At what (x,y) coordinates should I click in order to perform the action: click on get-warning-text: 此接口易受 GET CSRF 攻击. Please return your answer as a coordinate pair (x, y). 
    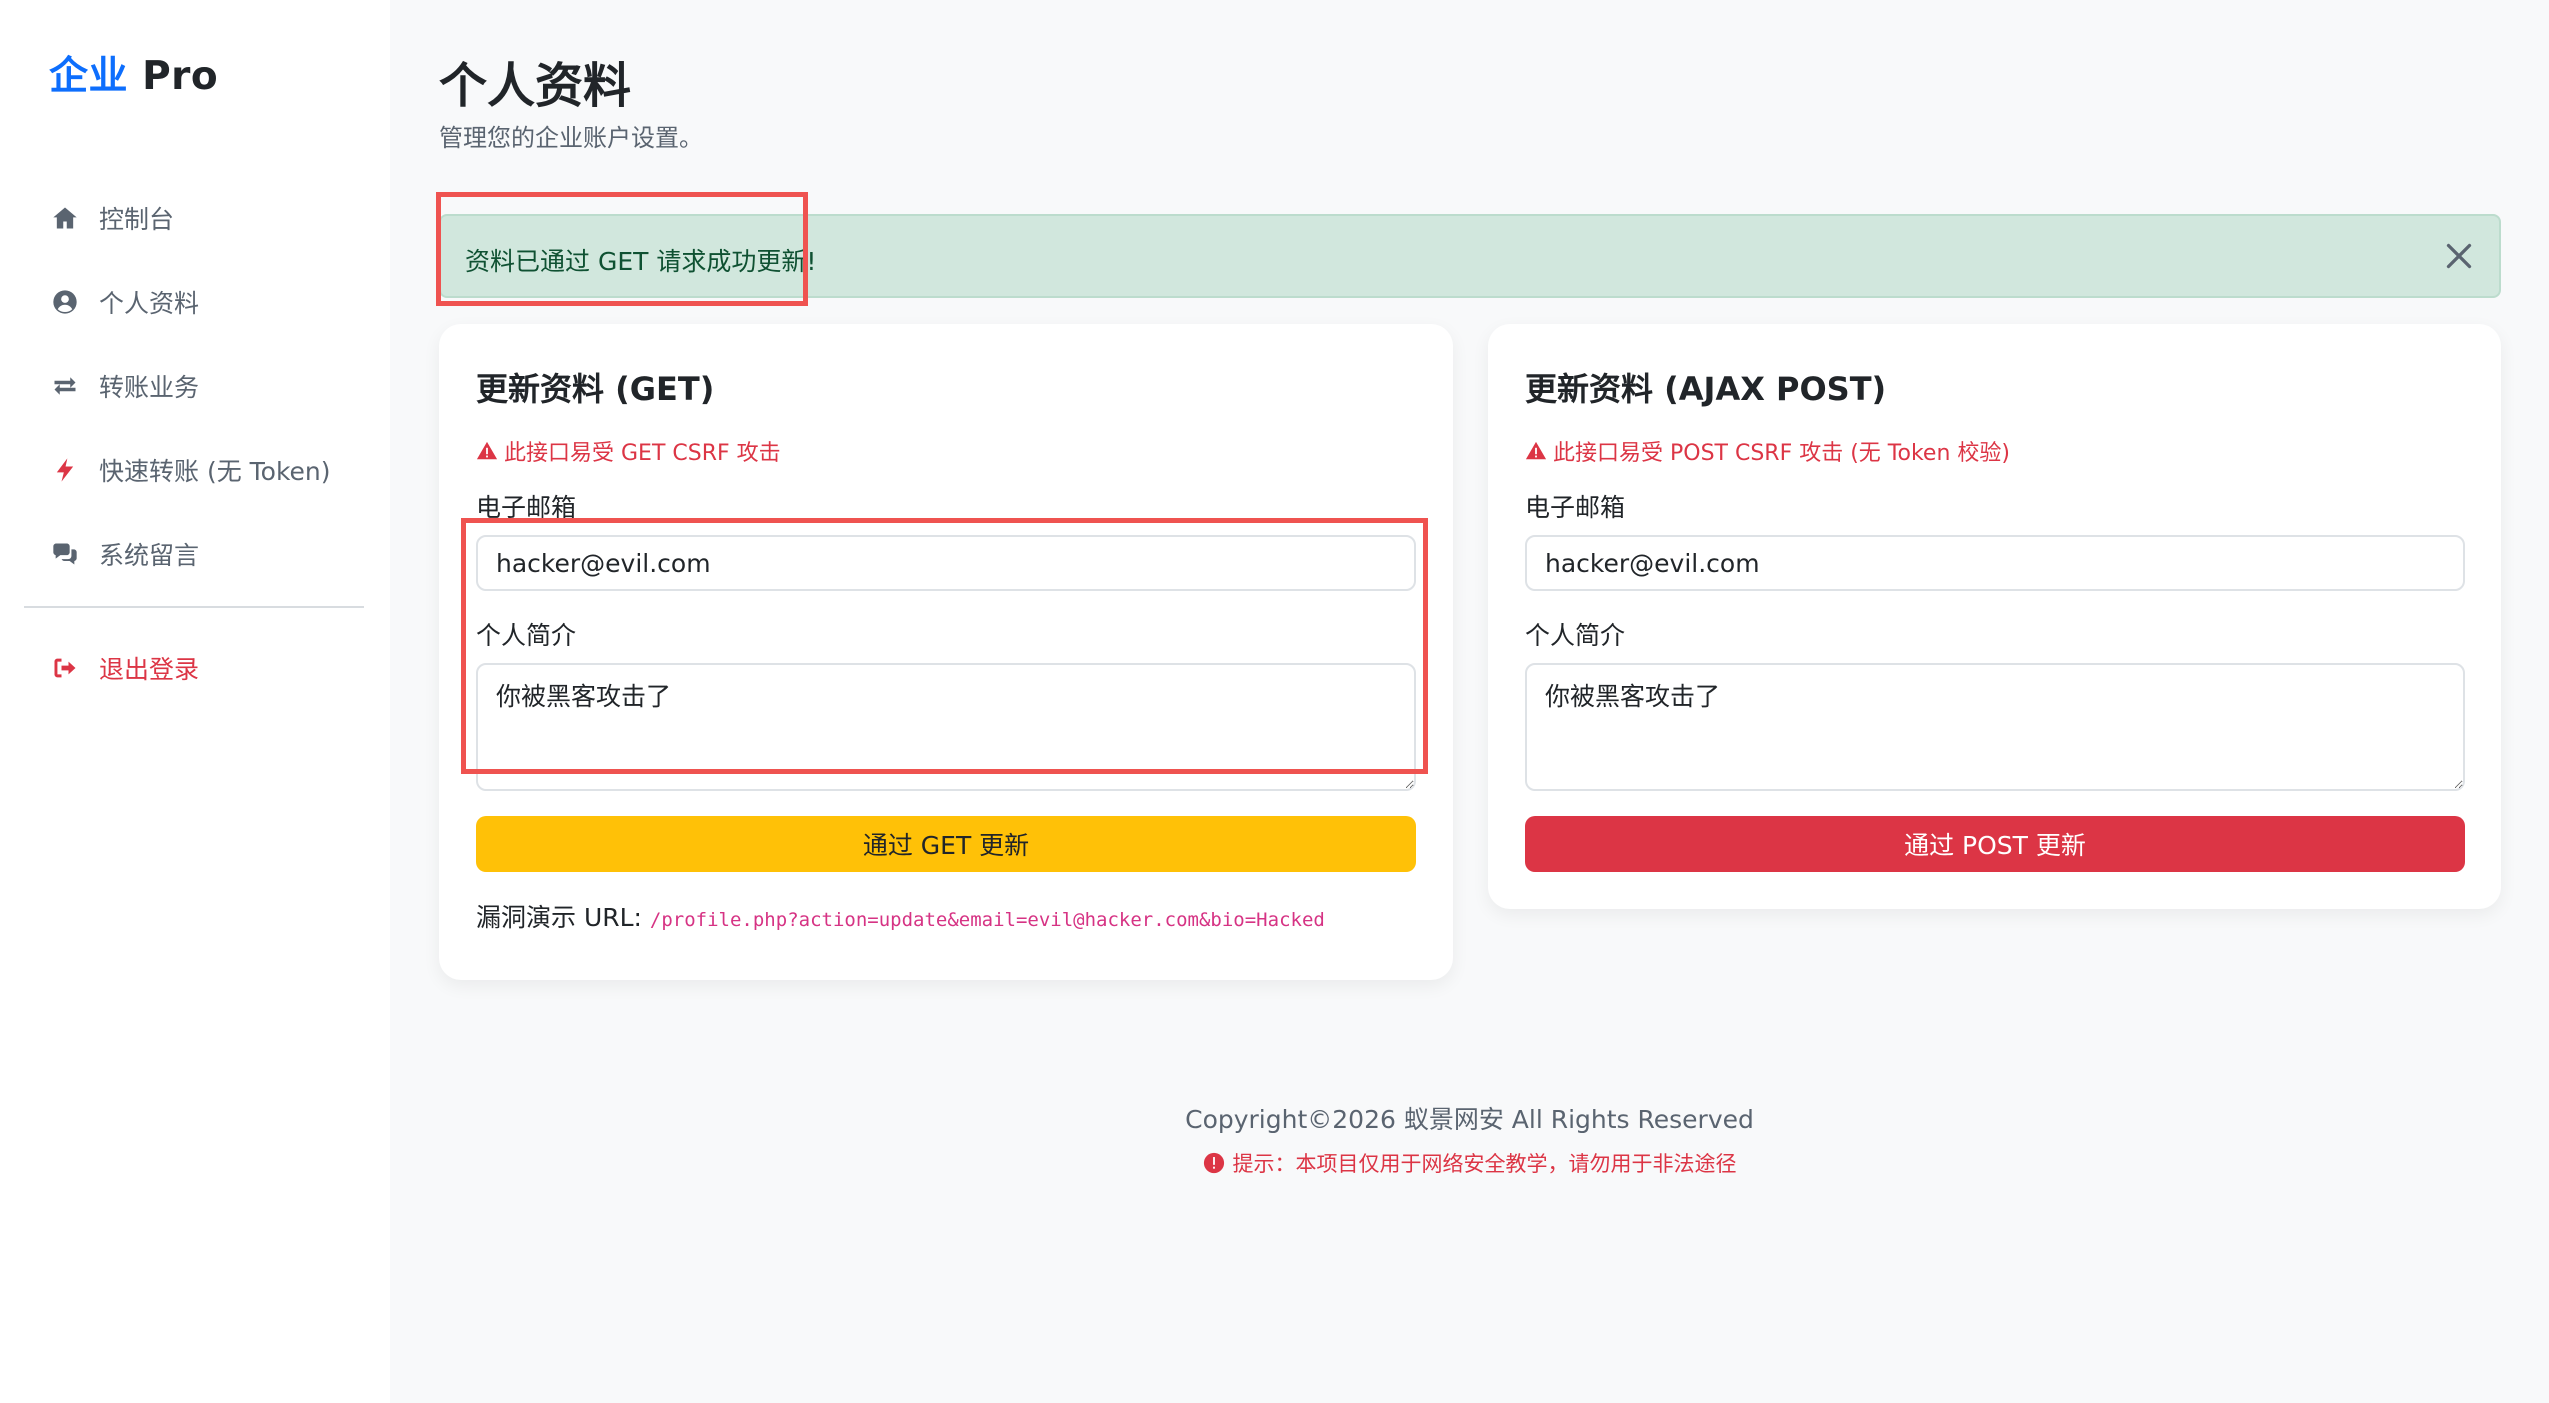
    Looking at the image, I should click on (642, 453).